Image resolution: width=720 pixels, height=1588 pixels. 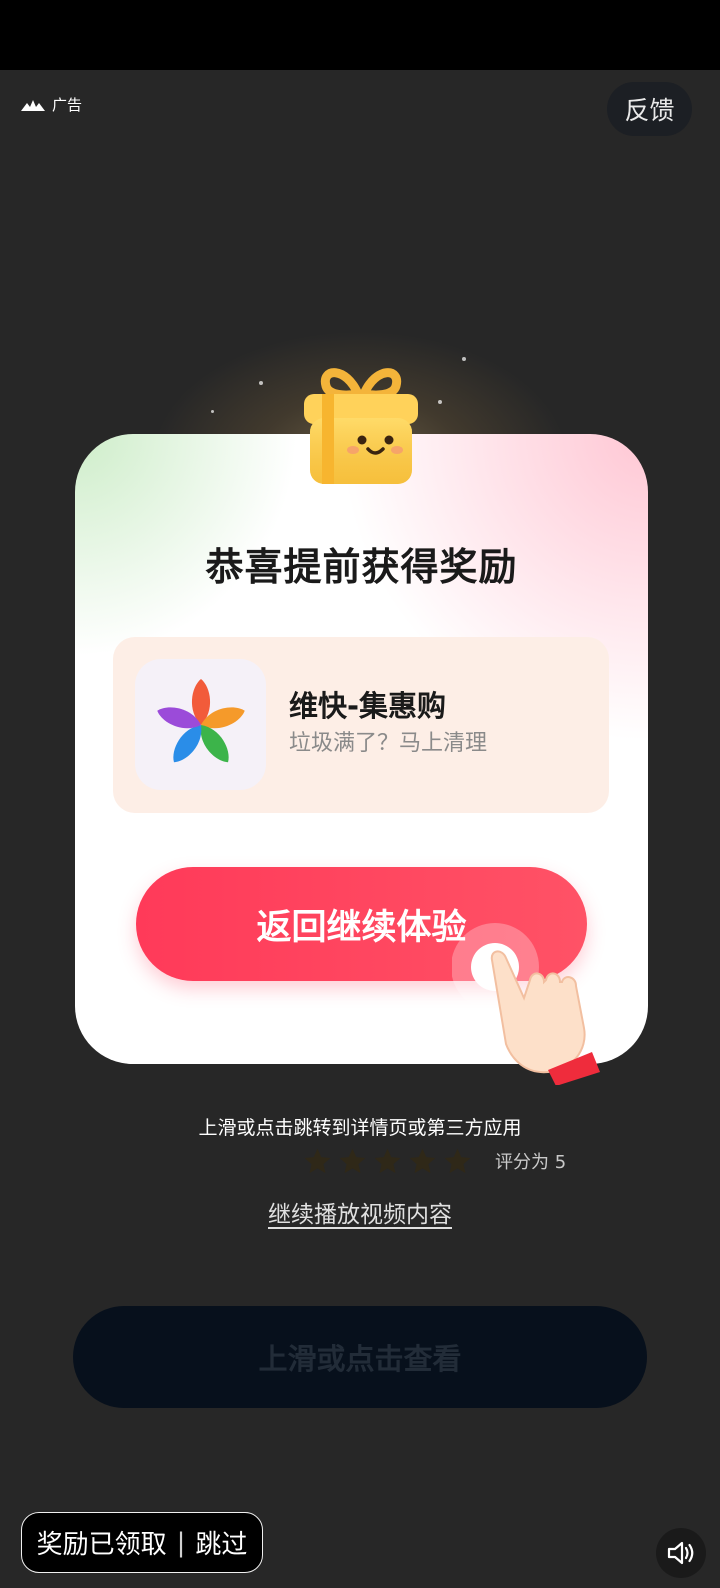 What do you see at coordinates (526, 1004) in the screenshot?
I see `hand-pointer-icon` at bounding box center [526, 1004].